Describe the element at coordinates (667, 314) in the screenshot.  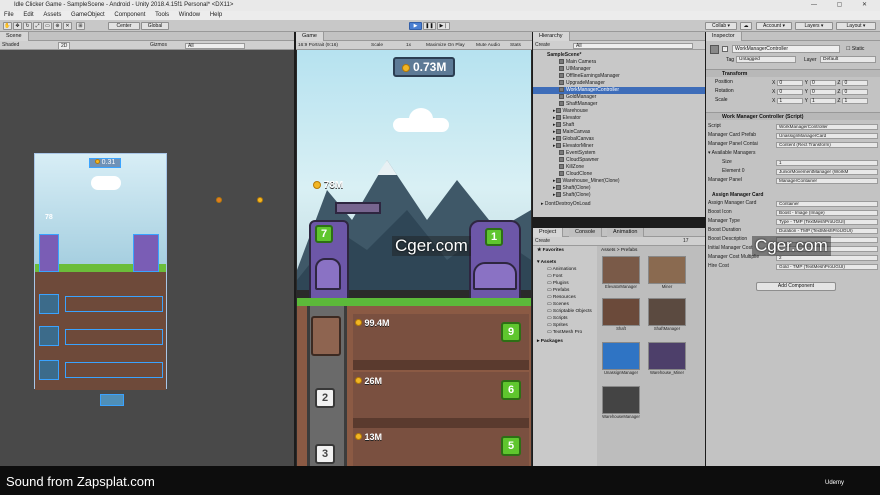
I see `asset-item: ShaftManager` at that location.